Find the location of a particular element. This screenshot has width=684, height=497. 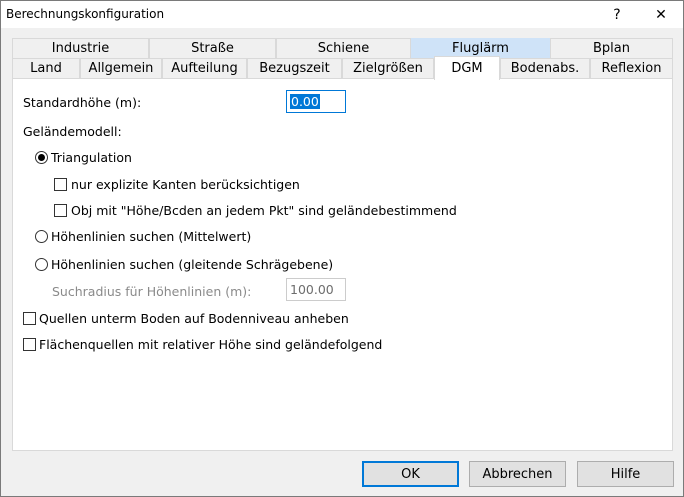

ok-button-label: OK is located at coordinates (410, 474).